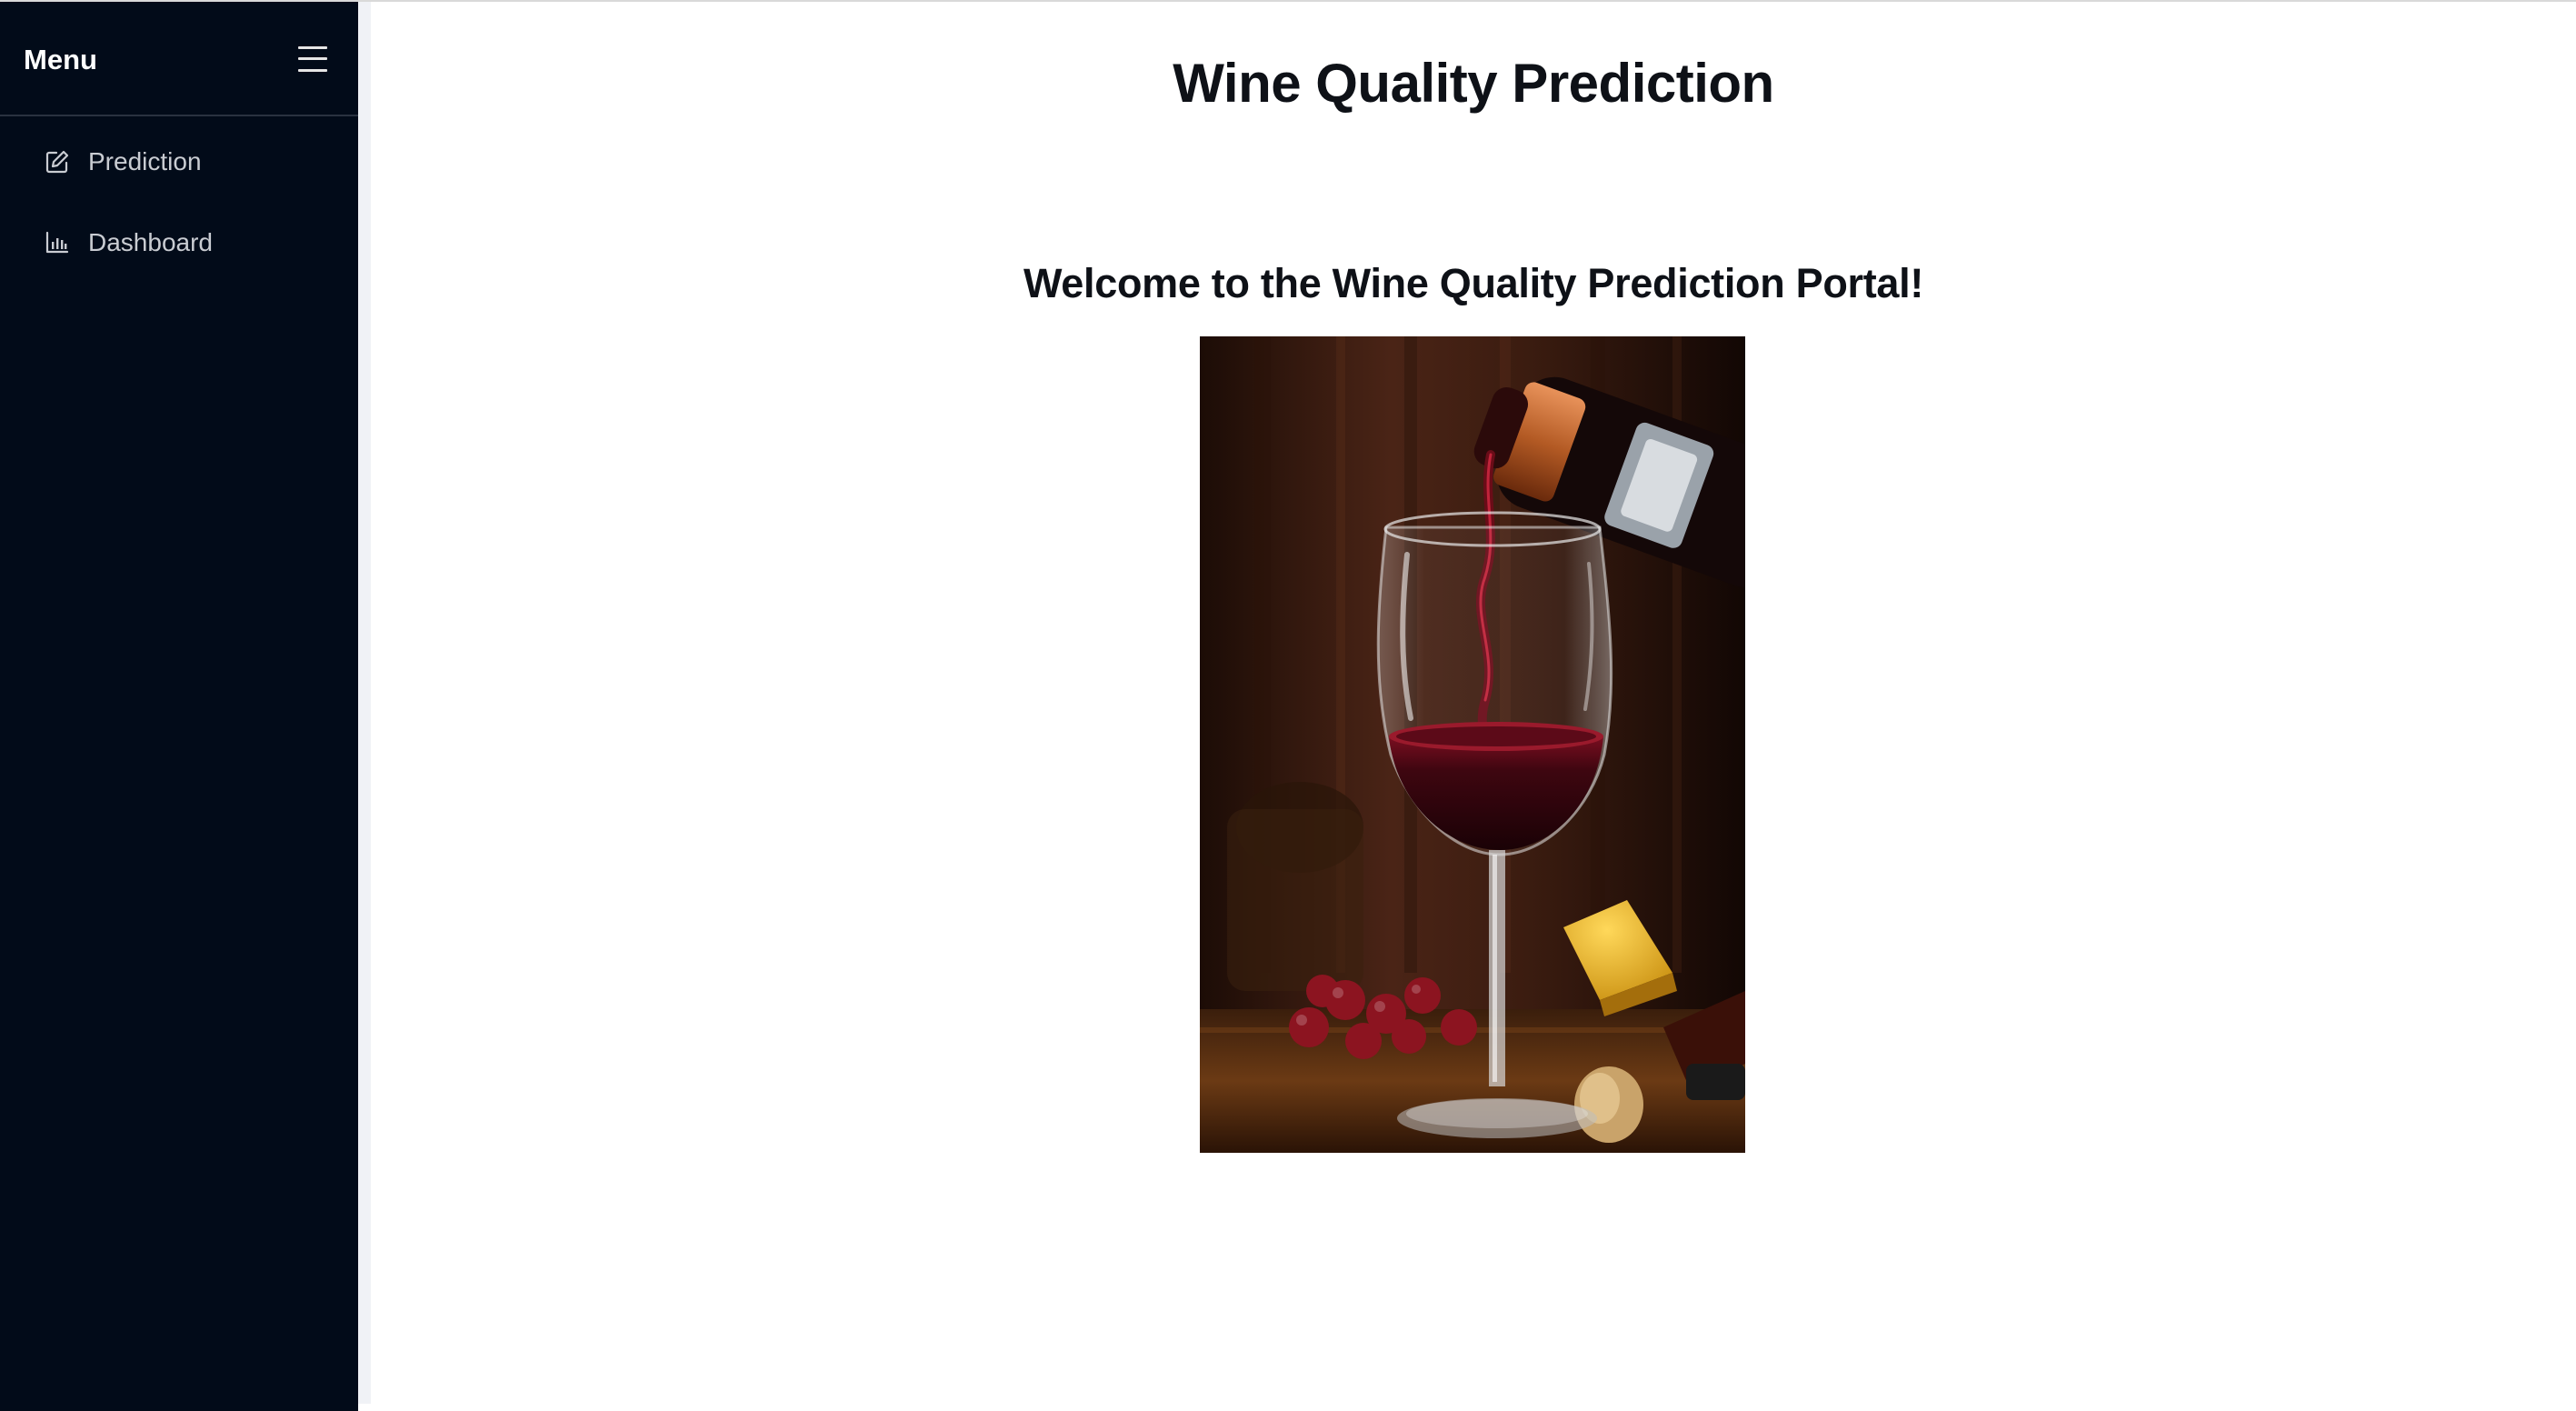 This screenshot has width=2576, height=1411. What do you see at coordinates (1473, 84) in the screenshot?
I see `page-title: Wine Quality Prediction` at bounding box center [1473, 84].